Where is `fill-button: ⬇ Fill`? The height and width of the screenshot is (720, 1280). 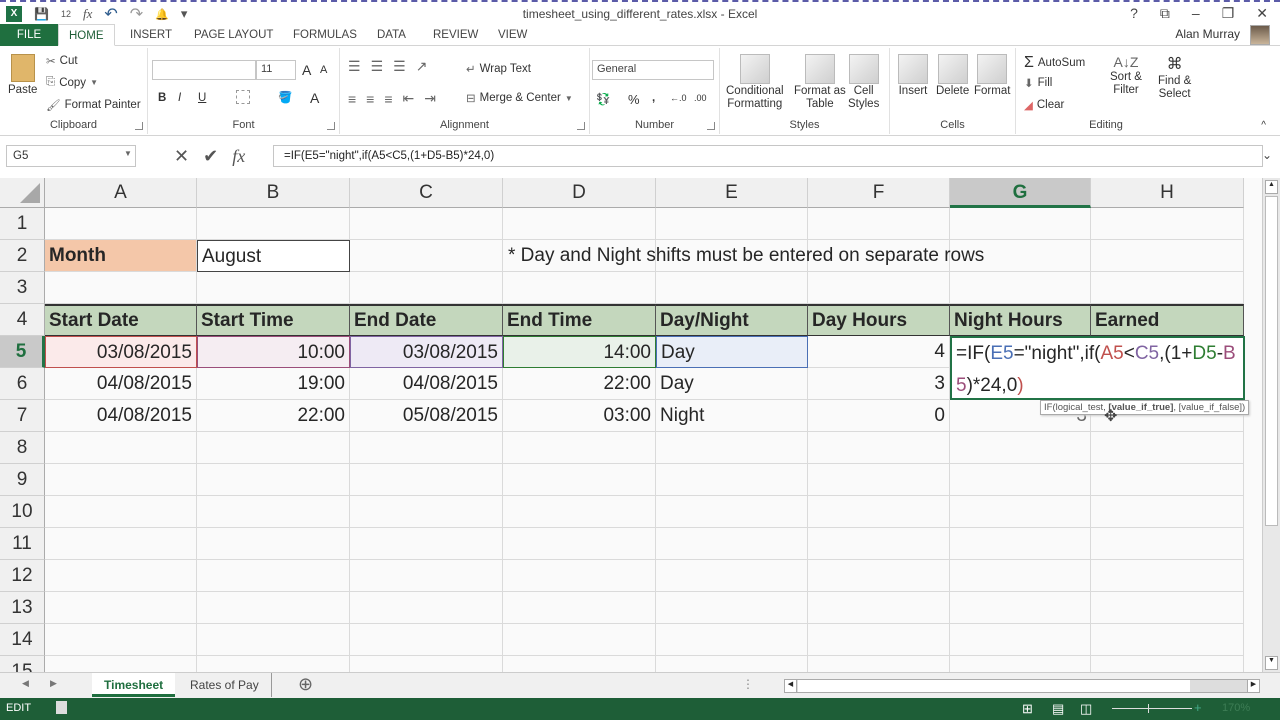
fill-button: ⬇ Fill is located at coordinates (1038, 83).